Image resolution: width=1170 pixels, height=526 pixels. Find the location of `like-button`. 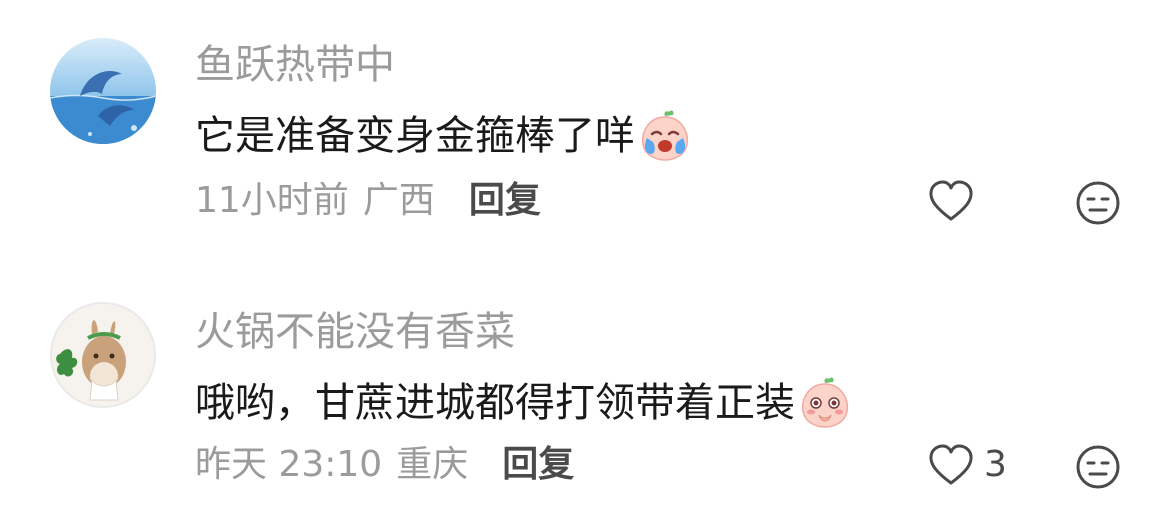

like-button is located at coordinates (956, 201).